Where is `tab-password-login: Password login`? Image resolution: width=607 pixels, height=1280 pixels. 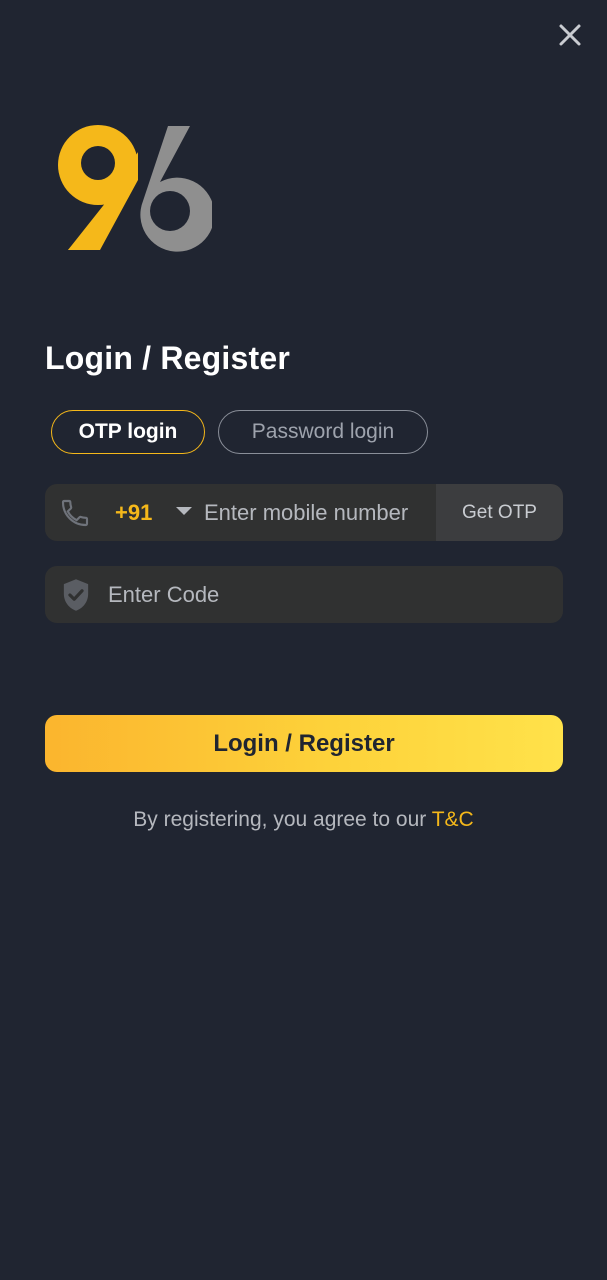 tab-password-login: Password login is located at coordinates (323, 432).